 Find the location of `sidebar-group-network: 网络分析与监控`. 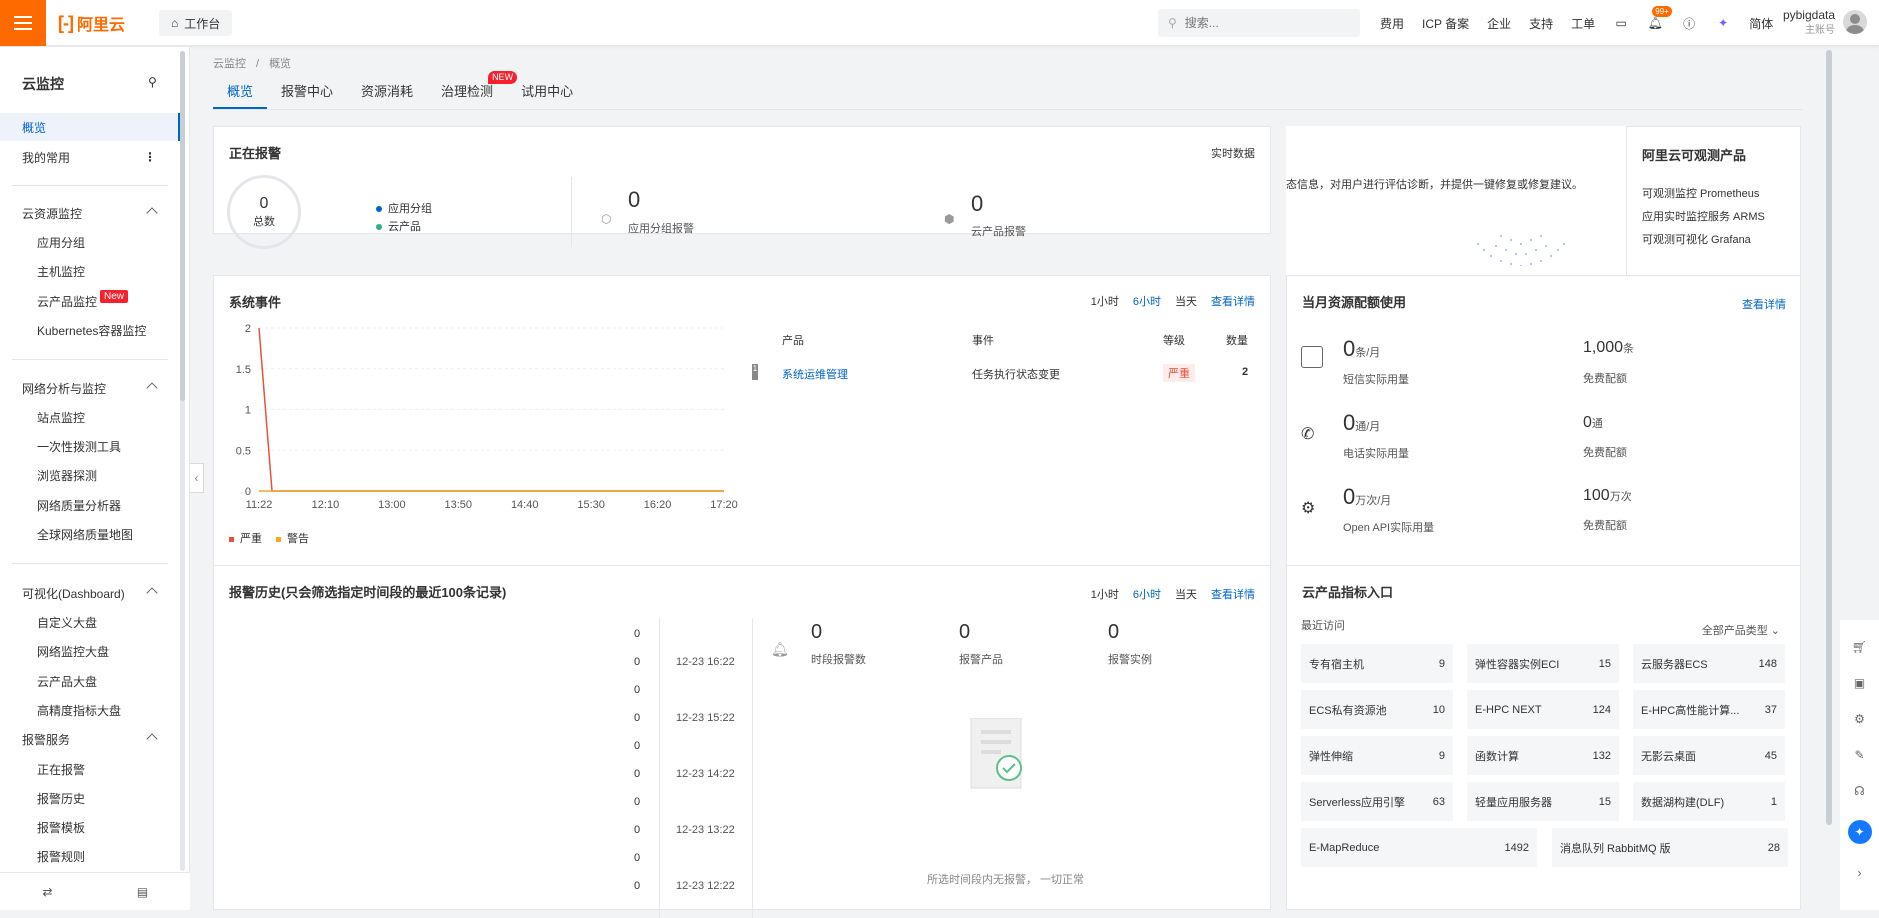

sidebar-group-network: 网络分析与监控 is located at coordinates (90, 388).